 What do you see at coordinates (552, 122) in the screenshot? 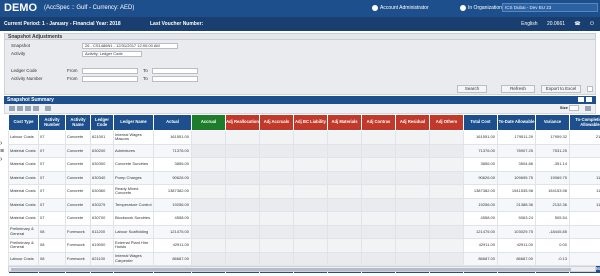
I see `column-header: Variance` at bounding box center [552, 122].